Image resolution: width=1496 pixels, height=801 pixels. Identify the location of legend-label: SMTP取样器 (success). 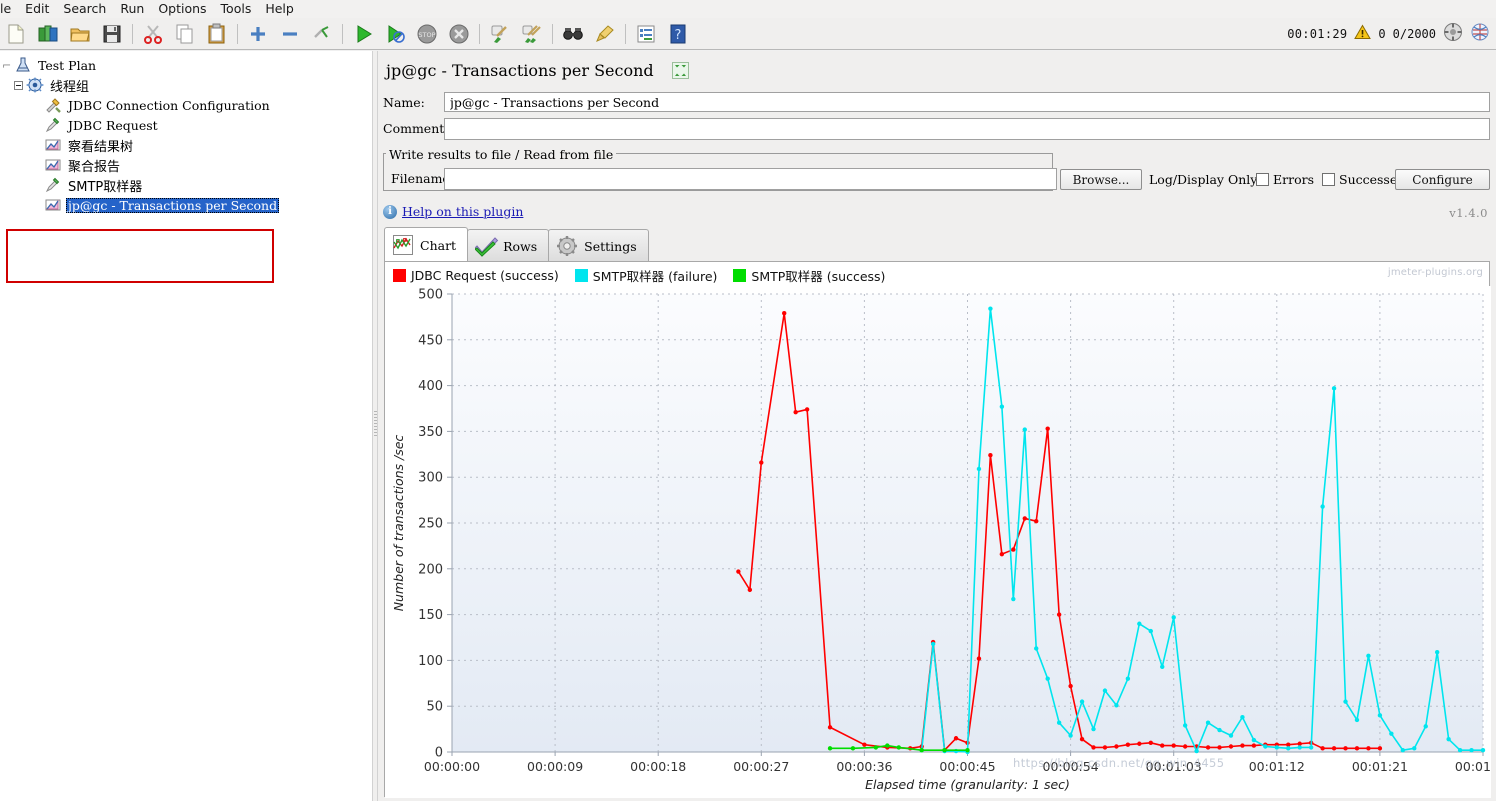
(818, 276).